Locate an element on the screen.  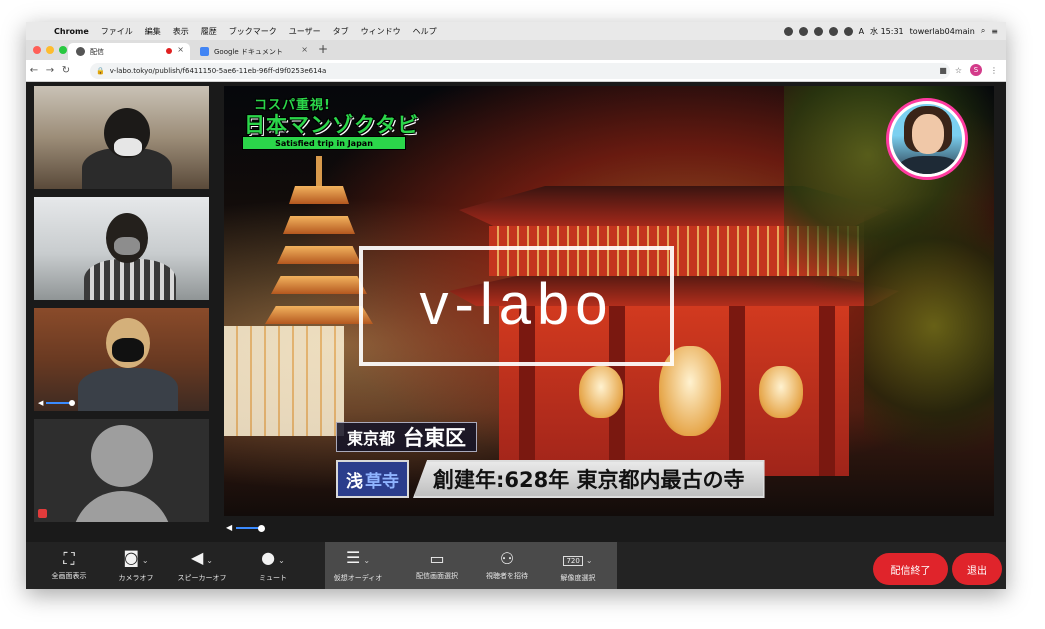
control-label: スピーカーオフ is located at coordinates (202, 577).